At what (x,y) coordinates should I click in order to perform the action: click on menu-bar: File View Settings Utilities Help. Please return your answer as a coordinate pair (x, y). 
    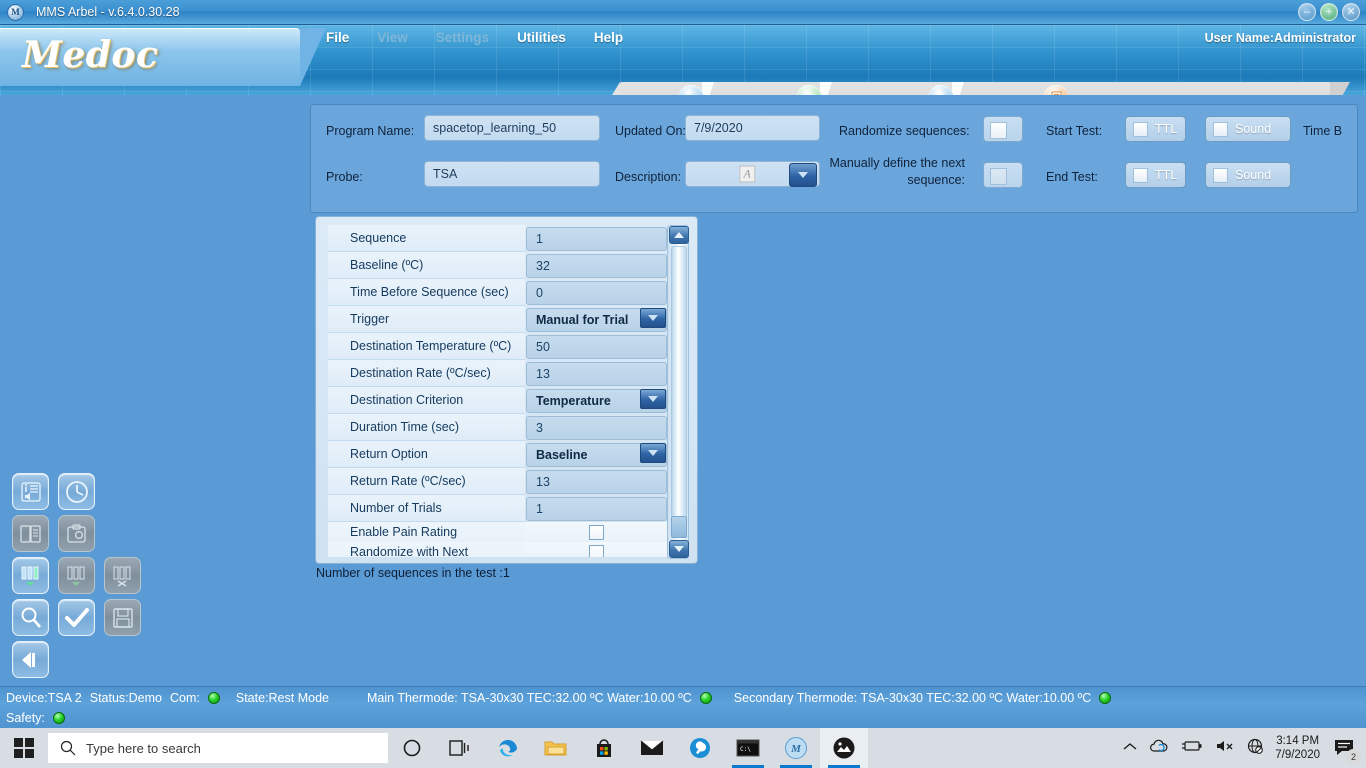
    Looking at the image, I should click on (474, 37).